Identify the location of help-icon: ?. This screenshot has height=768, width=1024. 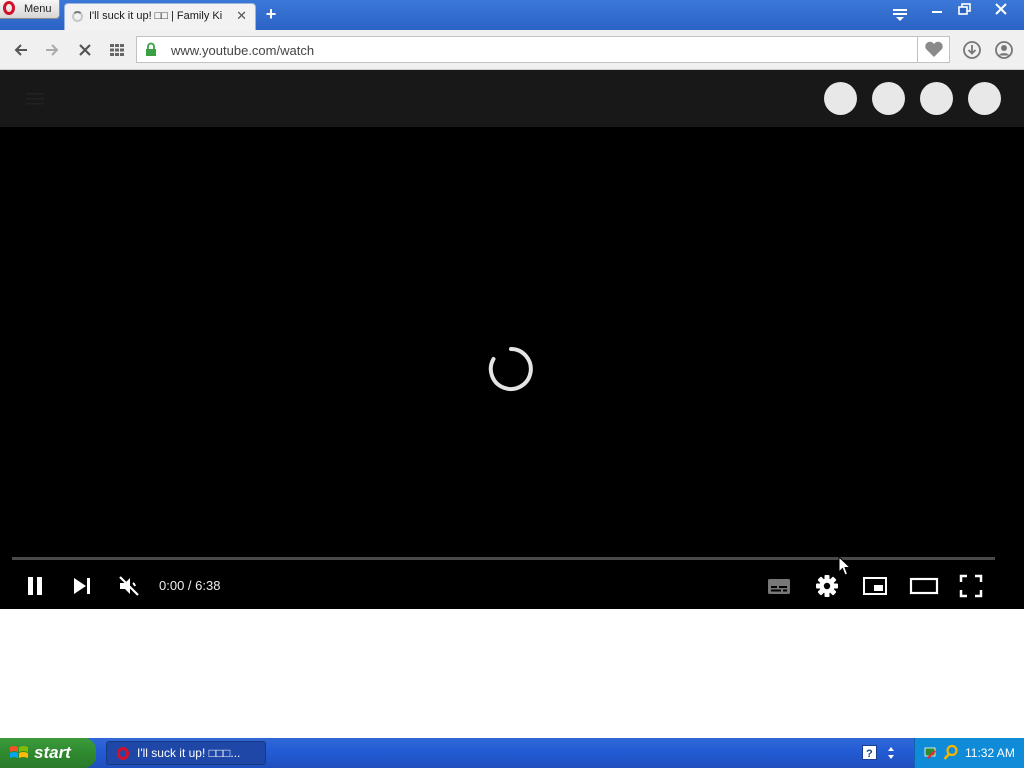
(869, 752).